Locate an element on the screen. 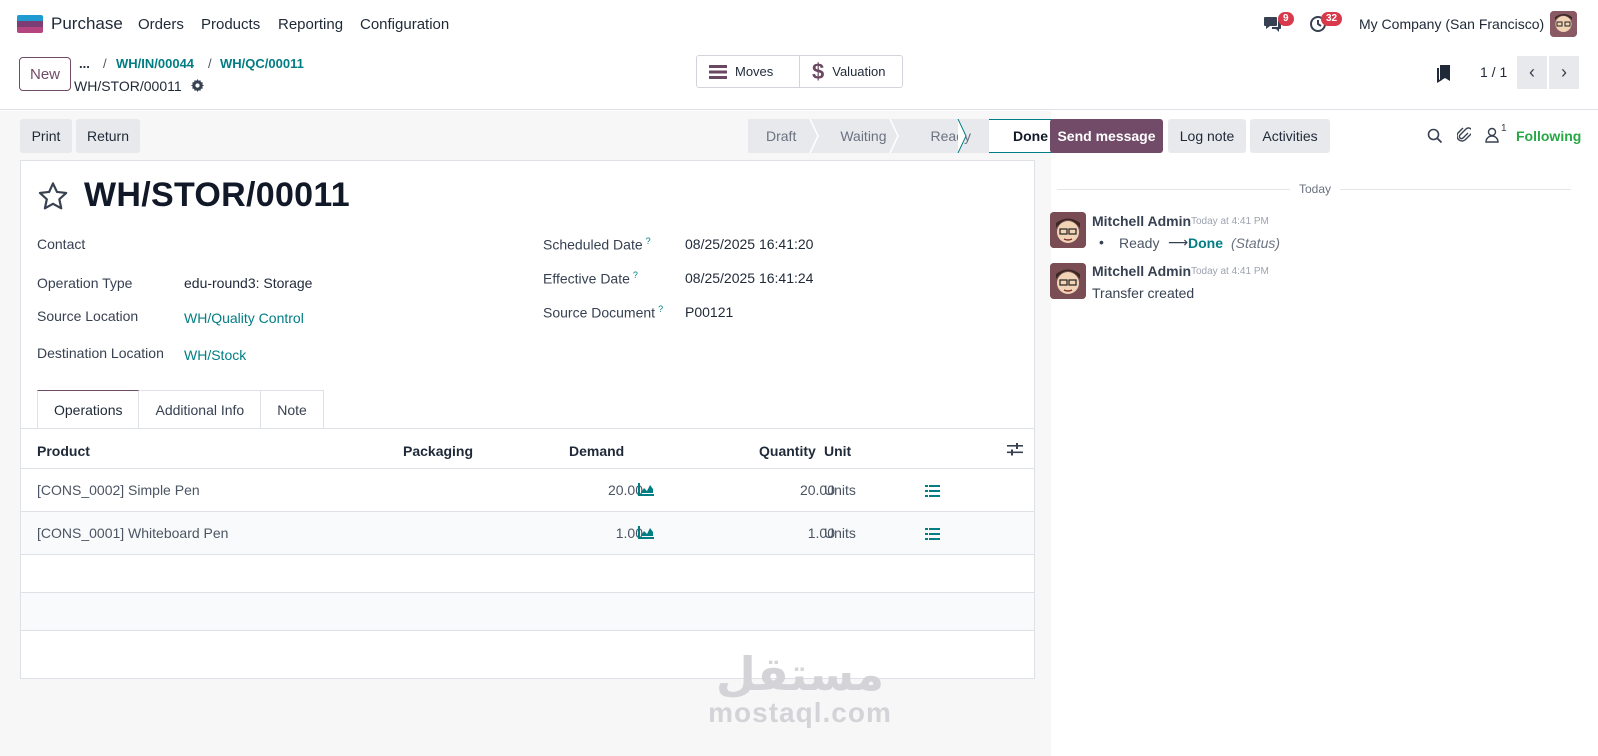 The image size is (1598, 756). bars-icon is located at coordinates (718, 71).